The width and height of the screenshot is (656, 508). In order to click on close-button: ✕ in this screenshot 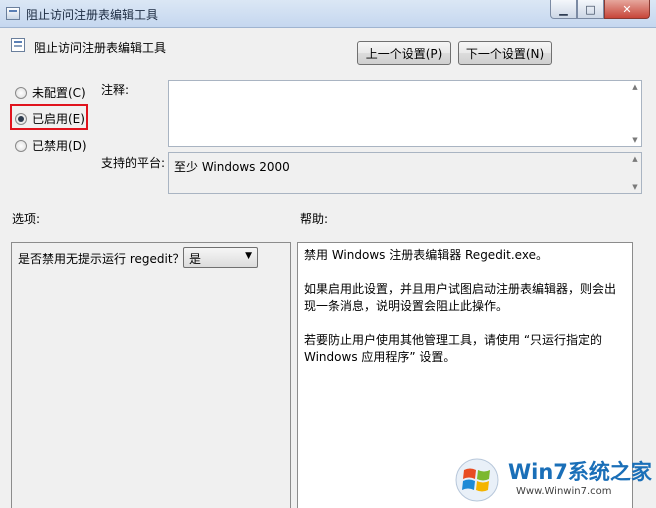, I will do `click(627, 9)`.